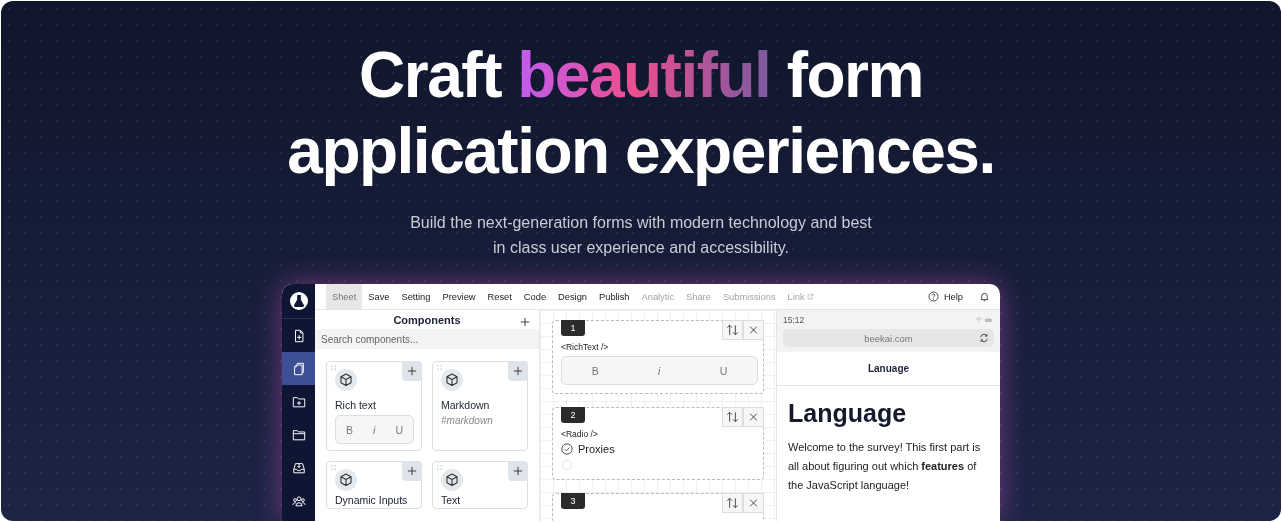 The height and width of the screenshot is (522, 1282). Describe the element at coordinates (459, 296) in the screenshot. I see `menu-item: Preview` at that location.